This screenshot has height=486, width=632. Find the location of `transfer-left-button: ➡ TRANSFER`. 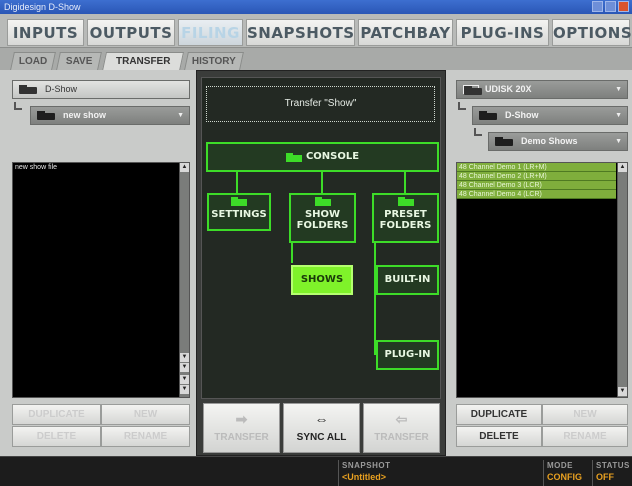

transfer-left-button: ➡ TRANSFER is located at coordinates (241, 428).